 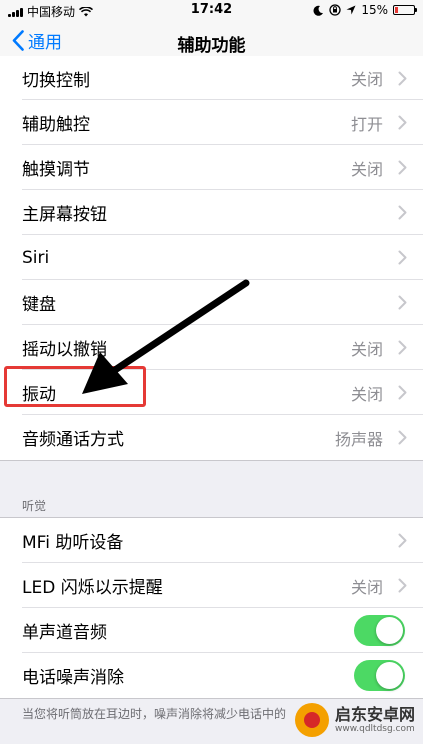 I want to click on watermark: 启东安卓网 www.qdltdsg.com, so click(x=356, y=720).